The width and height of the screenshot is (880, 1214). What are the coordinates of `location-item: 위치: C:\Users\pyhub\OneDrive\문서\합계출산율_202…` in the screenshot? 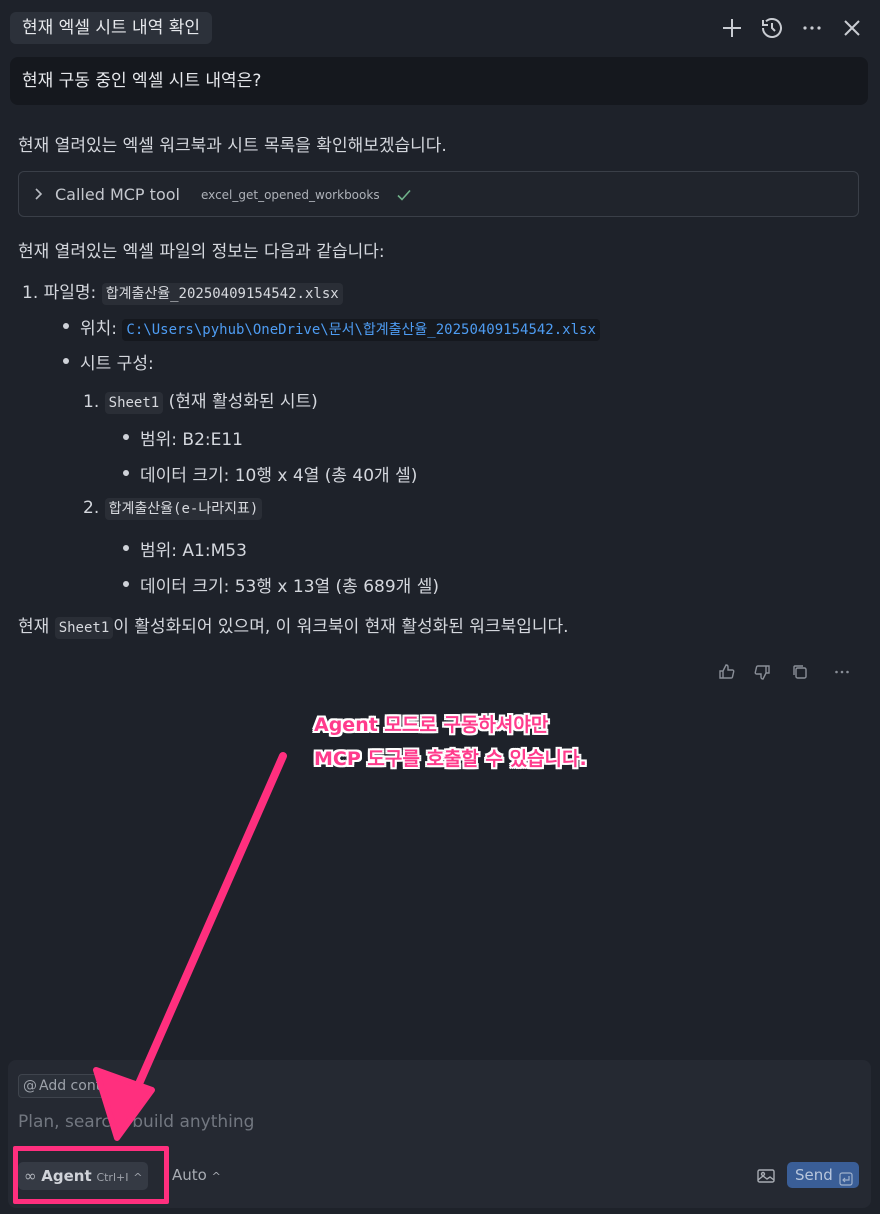 It's located at (340, 327).